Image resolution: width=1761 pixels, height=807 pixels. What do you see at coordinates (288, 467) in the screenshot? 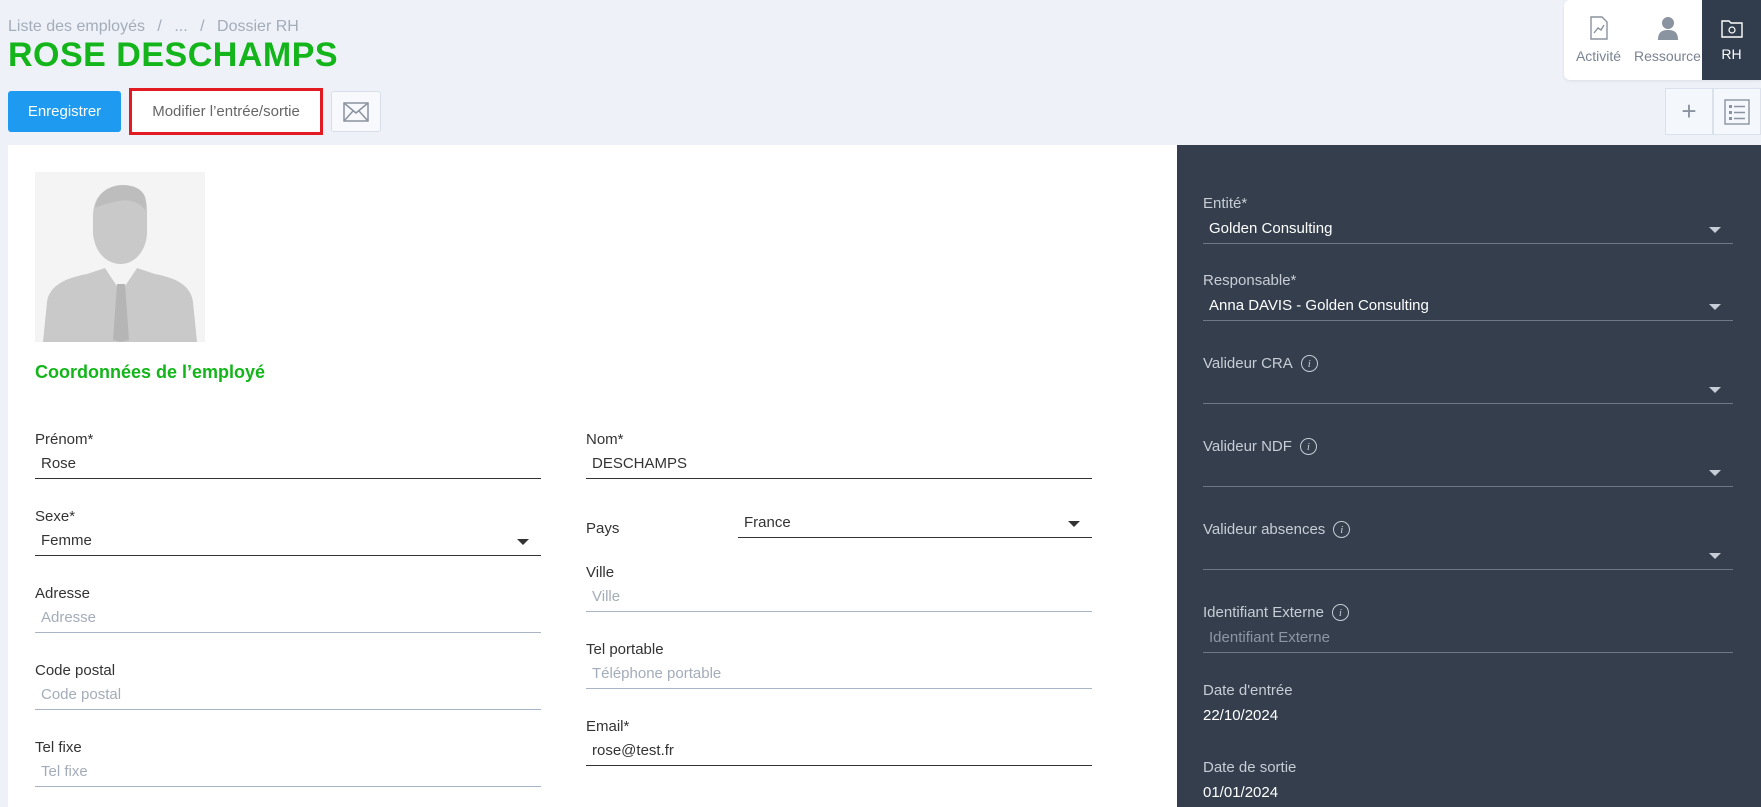
I see `prenom-input: Rose` at bounding box center [288, 467].